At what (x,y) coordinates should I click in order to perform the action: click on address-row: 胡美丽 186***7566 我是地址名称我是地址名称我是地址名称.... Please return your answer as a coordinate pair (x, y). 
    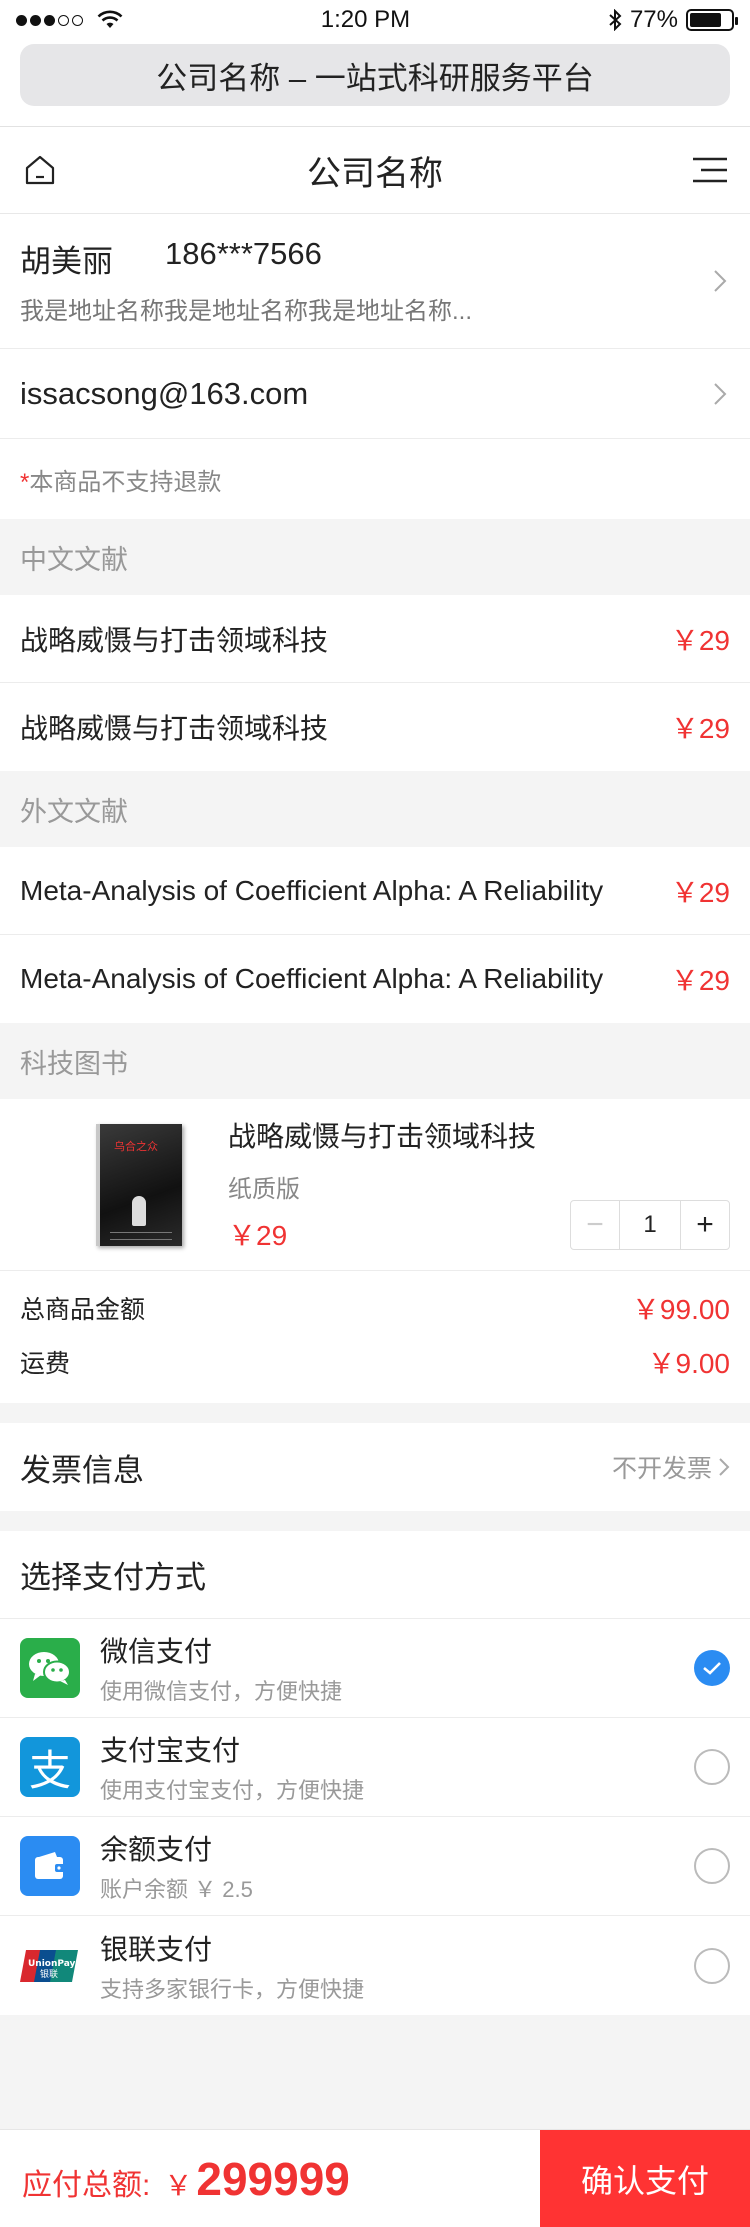
    Looking at the image, I should click on (375, 281).